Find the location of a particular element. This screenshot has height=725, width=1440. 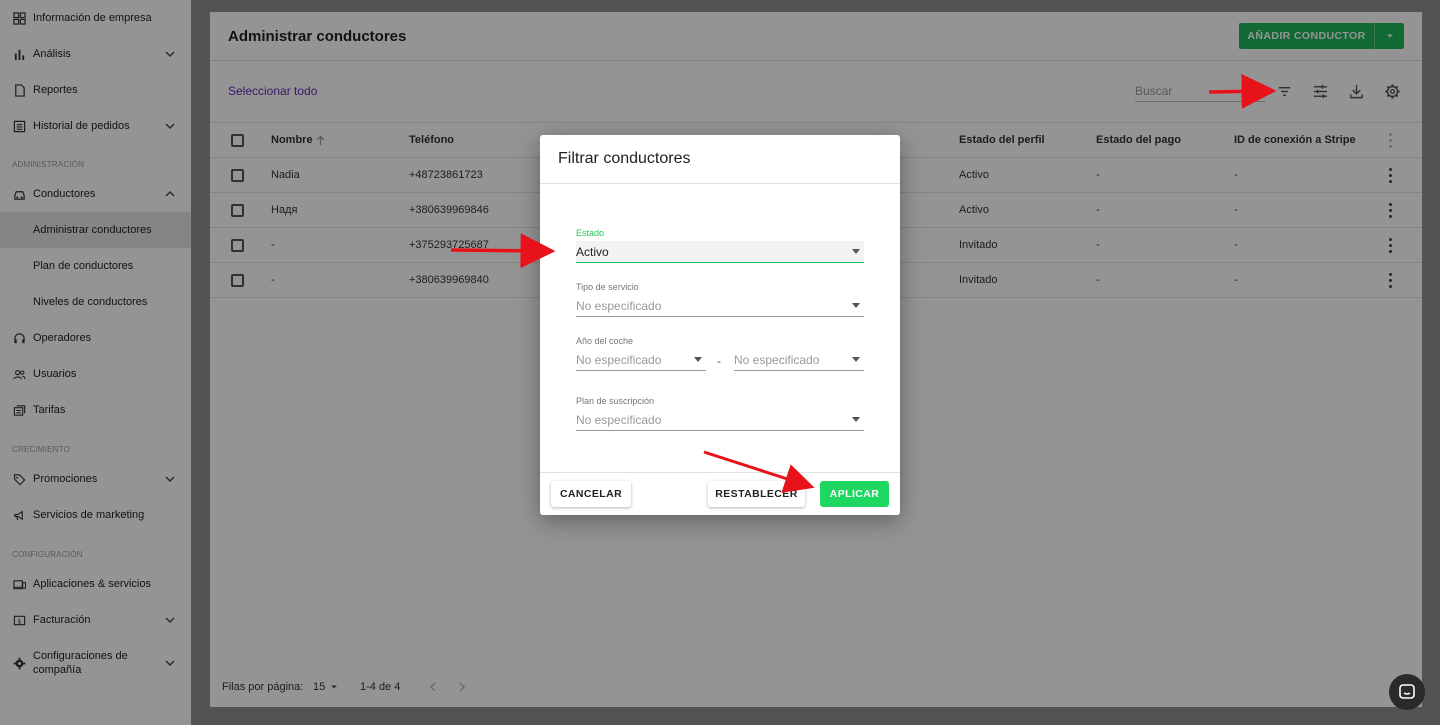

service-type-label: Tipo de servicio is located at coordinates (607, 287).